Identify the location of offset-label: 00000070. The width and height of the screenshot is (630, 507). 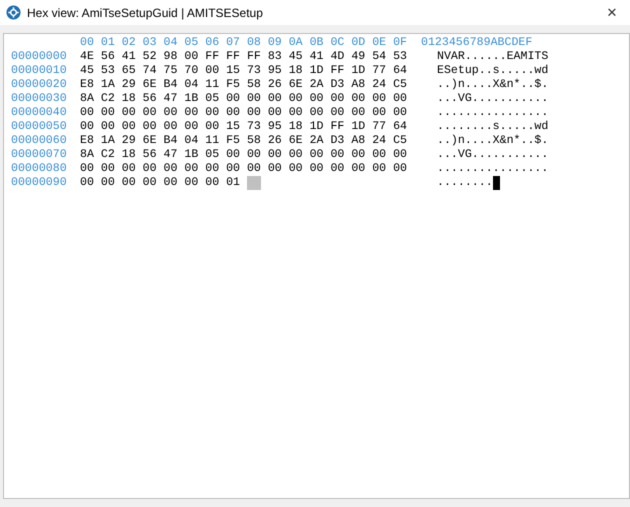
(39, 155).